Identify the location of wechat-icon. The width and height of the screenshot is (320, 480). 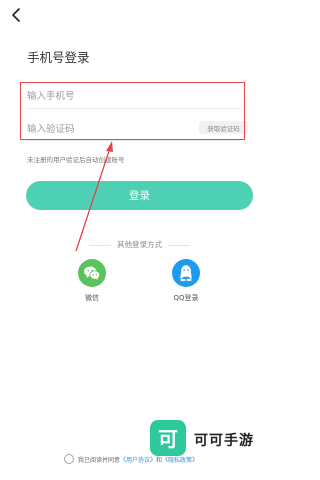
(92, 273).